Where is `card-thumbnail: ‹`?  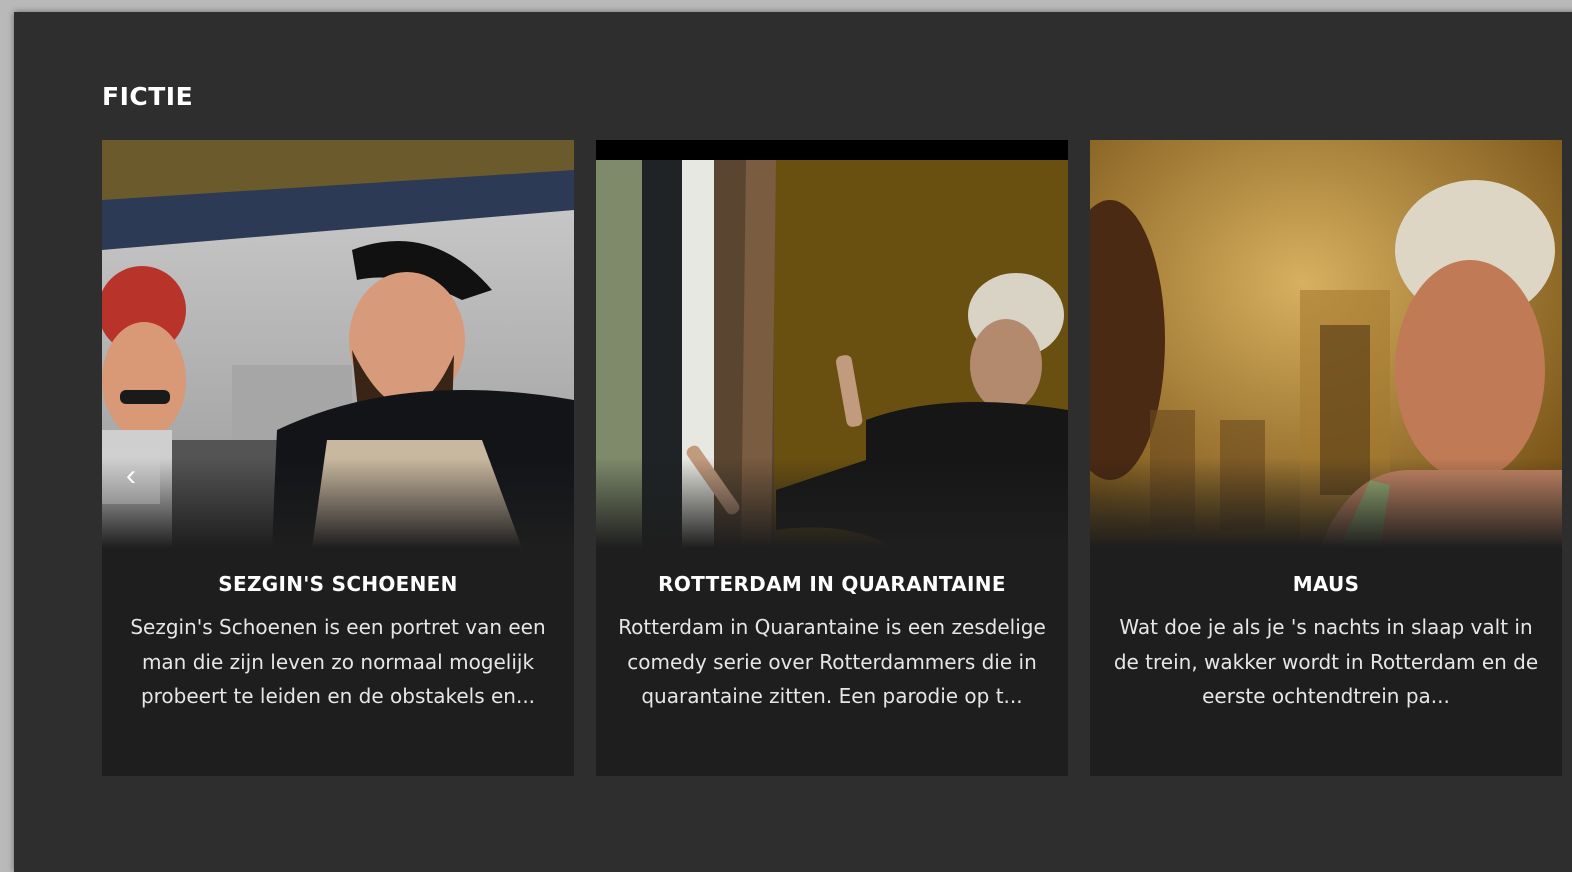
card-thumbnail: ‹ is located at coordinates (338, 344).